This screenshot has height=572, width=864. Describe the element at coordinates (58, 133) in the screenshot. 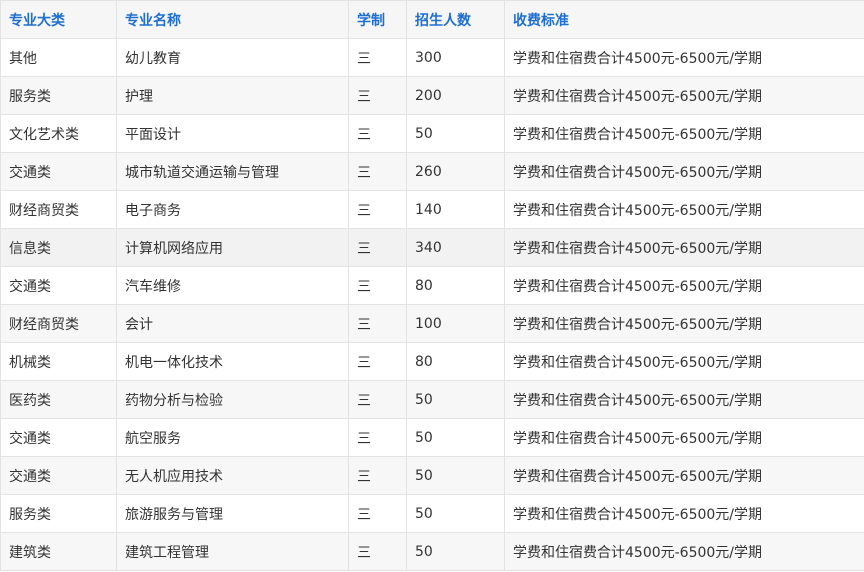

I see `cell-category: 文化艺术类` at that location.